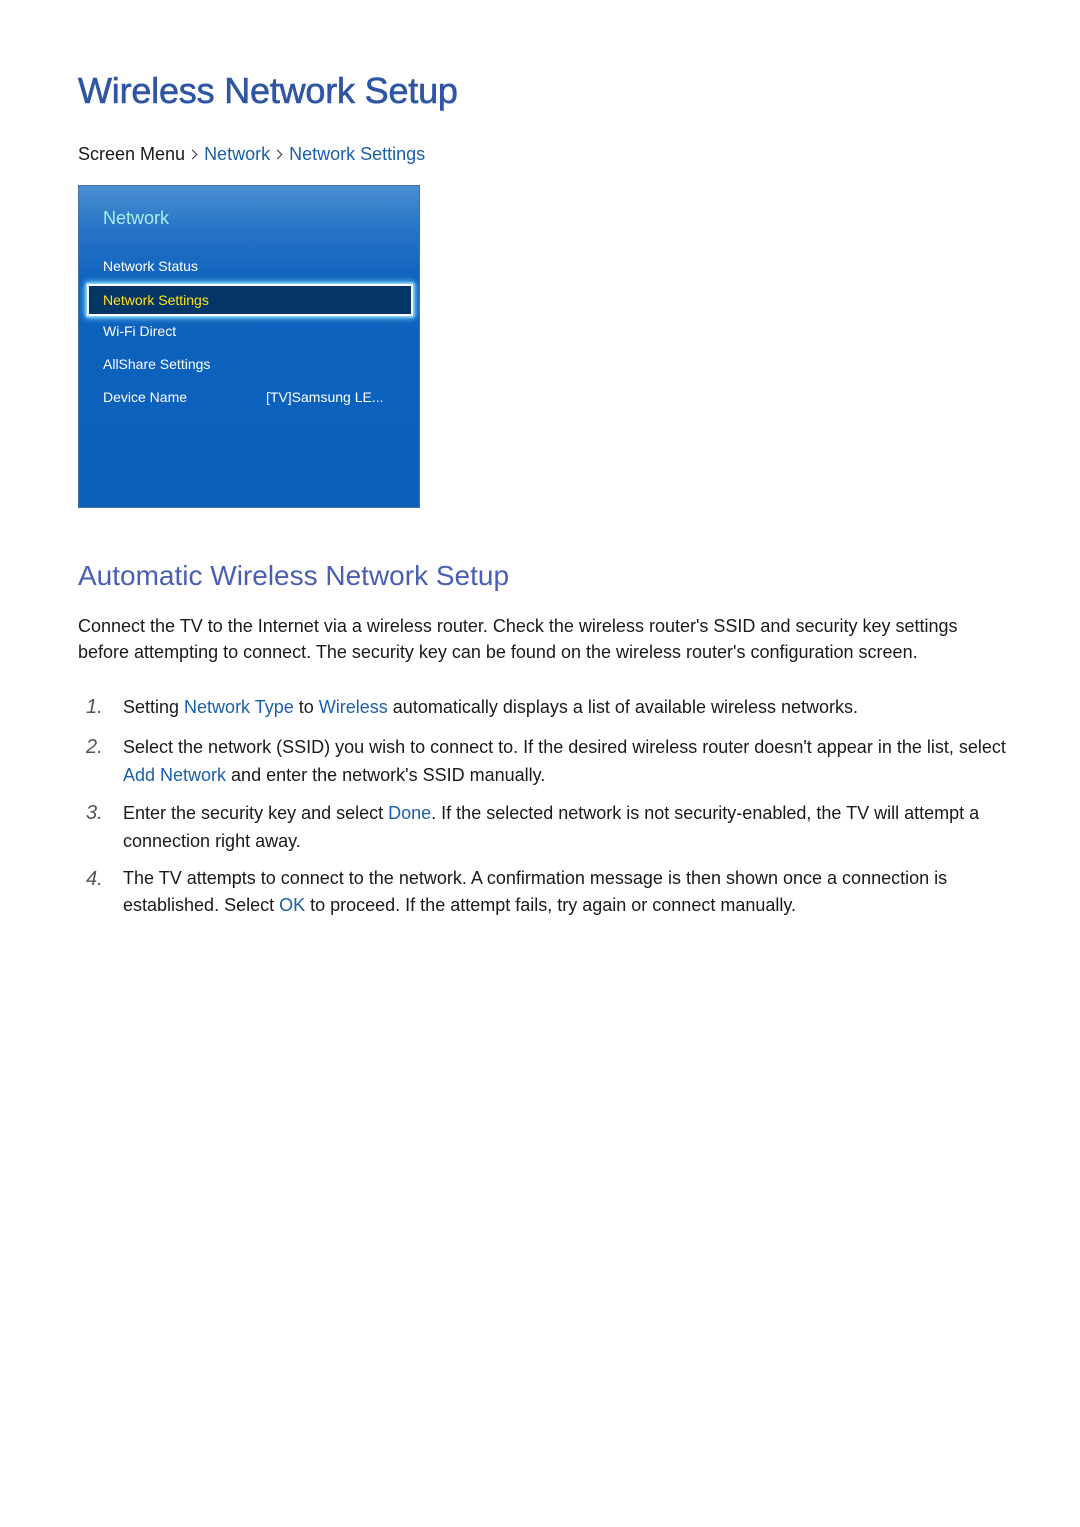 This screenshot has width=1080, height=1527. Describe the element at coordinates (256, 813) in the screenshot. I see `text: Enter the security key and select` at that location.